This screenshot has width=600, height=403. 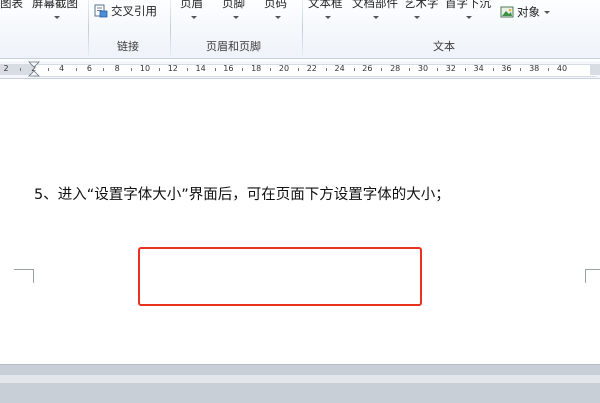 I want to click on ruler-tick-label: 40, so click(x=562, y=68).